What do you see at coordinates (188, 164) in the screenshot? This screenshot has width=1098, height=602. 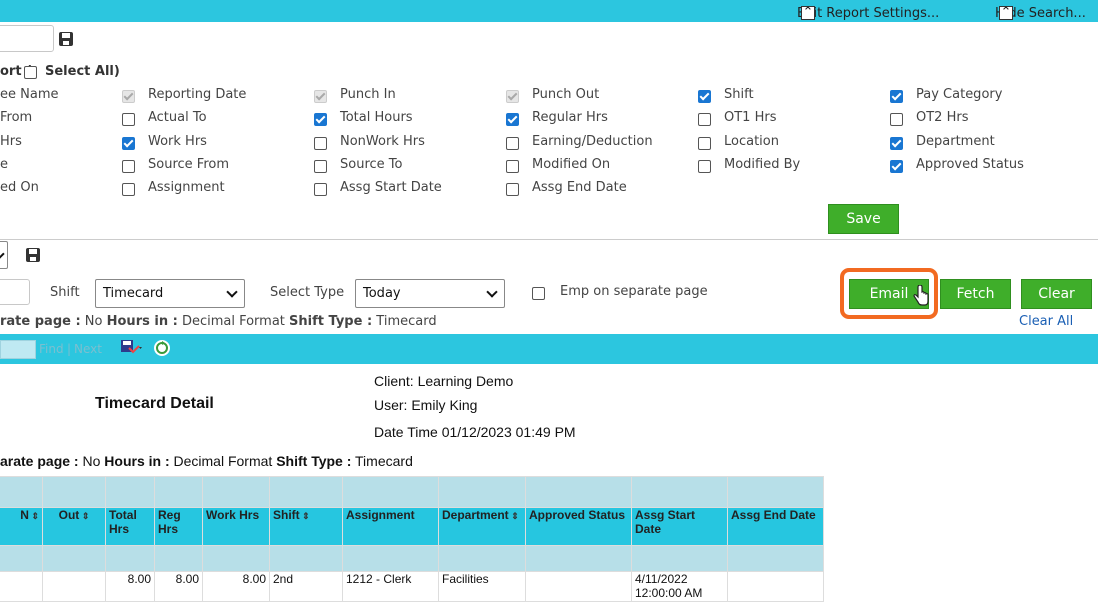 I see `checkbox-label-source-from: Source From` at bounding box center [188, 164].